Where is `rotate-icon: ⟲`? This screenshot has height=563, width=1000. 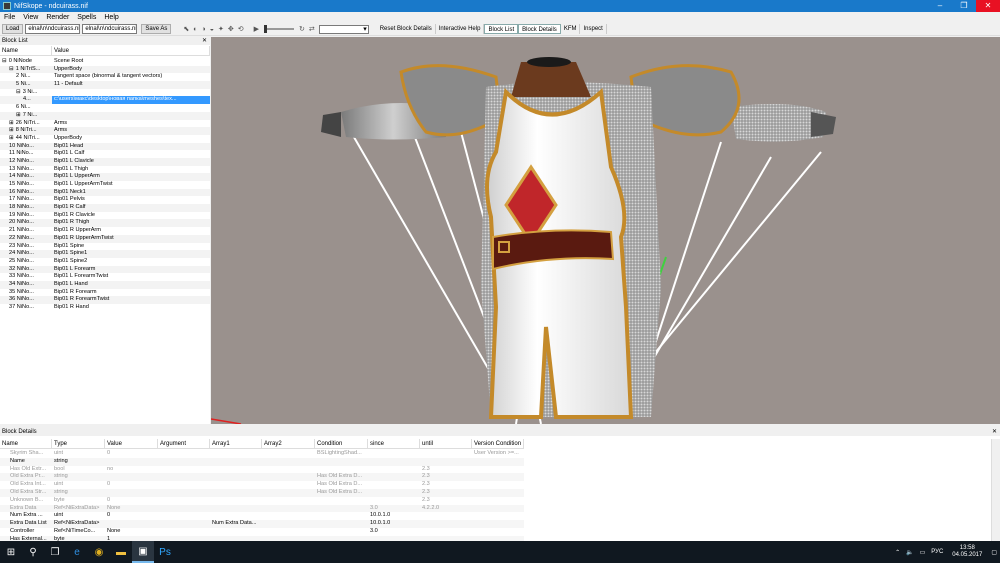 rotate-icon: ⟲ is located at coordinates (241, 29).